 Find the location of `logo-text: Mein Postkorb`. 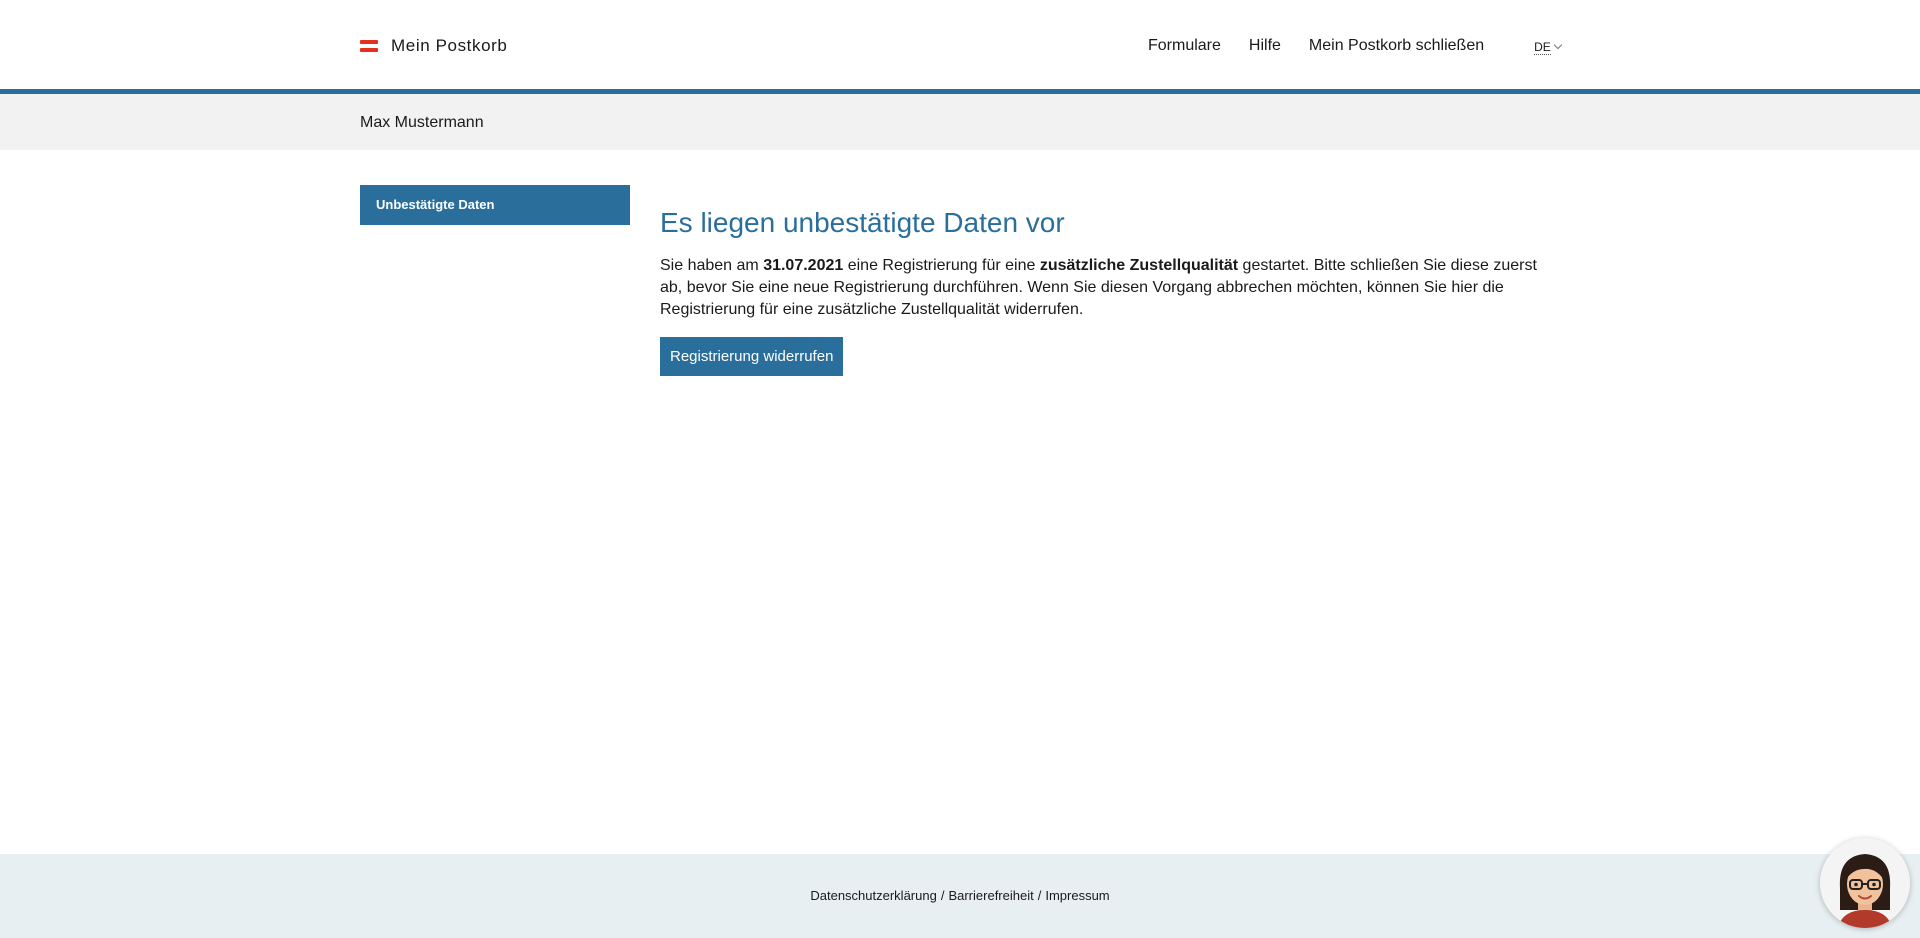

logo-text: Mein Postkorb is located at coordinates (449, 45).